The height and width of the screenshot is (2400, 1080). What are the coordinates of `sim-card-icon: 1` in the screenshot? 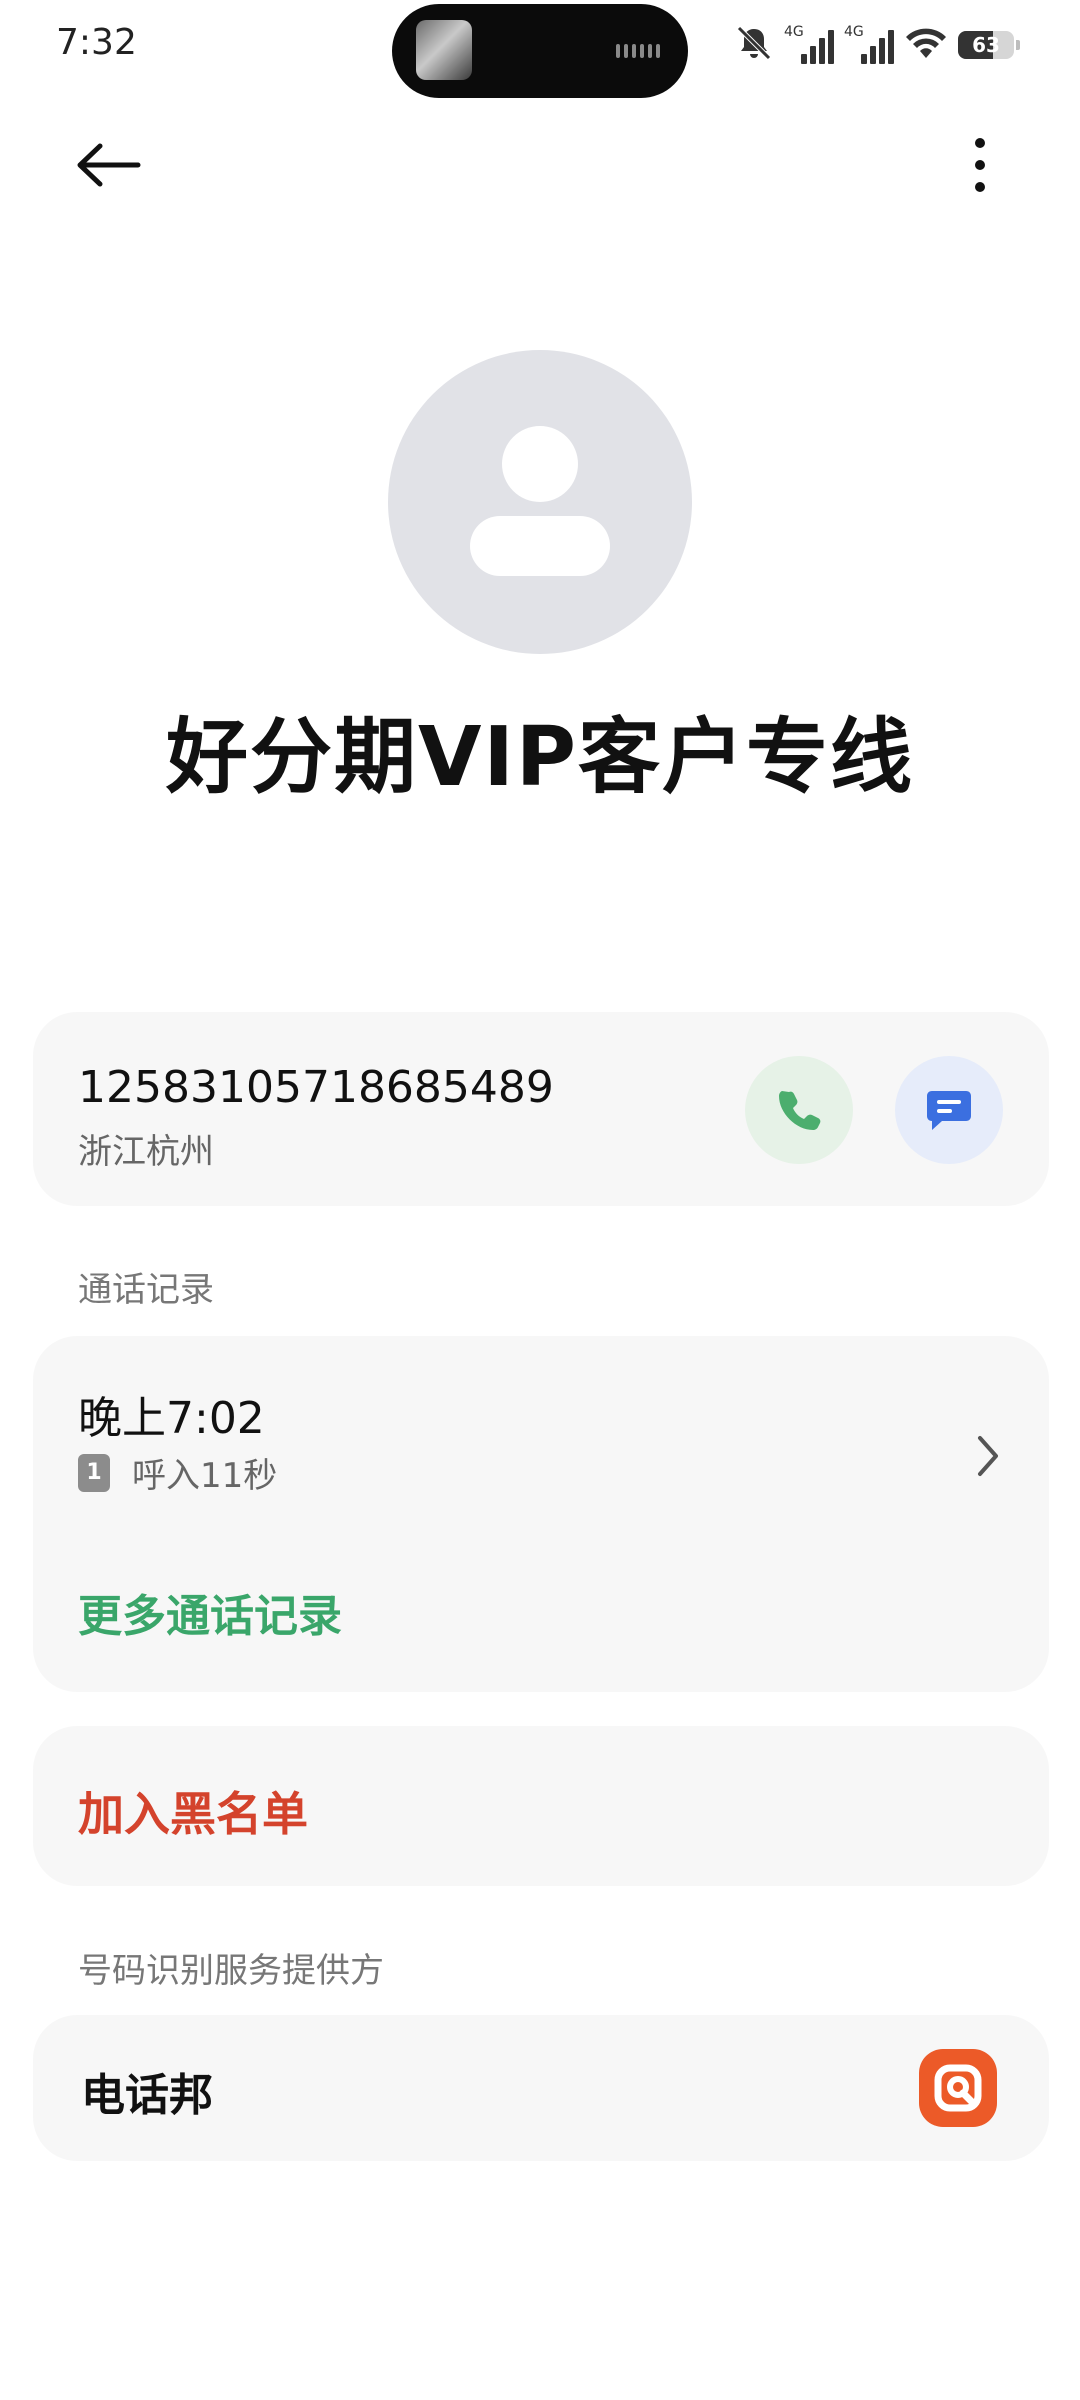 It's located at (94, 1472).